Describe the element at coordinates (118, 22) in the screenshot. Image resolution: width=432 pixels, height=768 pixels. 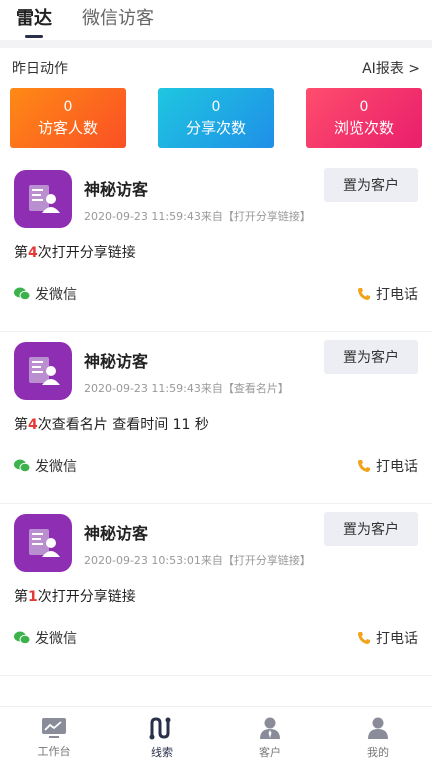
I see `tab-wechat-visitors: 微信访客` at that location.